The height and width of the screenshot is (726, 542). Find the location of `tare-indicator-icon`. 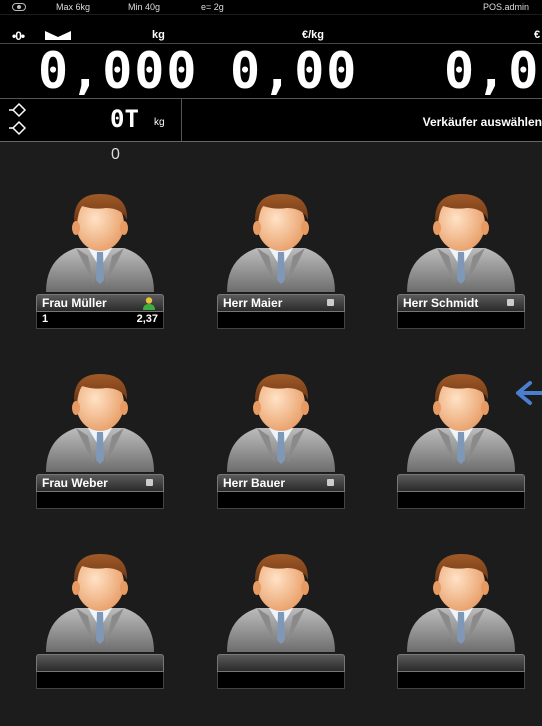

tare-indicator-icon is located at coordinates (58, 35).